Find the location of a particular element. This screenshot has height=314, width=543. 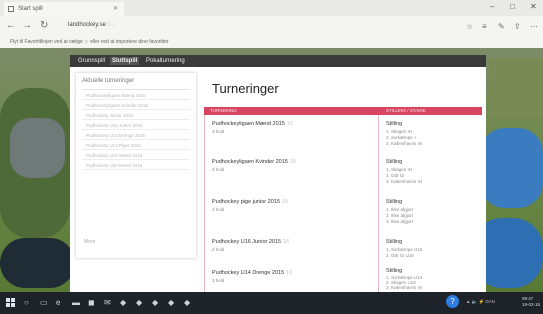

address-toolbar: ← → ↻ landhockey.se/... ☆ ≡ ✎ ⇪ ⋯ is located at coordinates (271, 26).